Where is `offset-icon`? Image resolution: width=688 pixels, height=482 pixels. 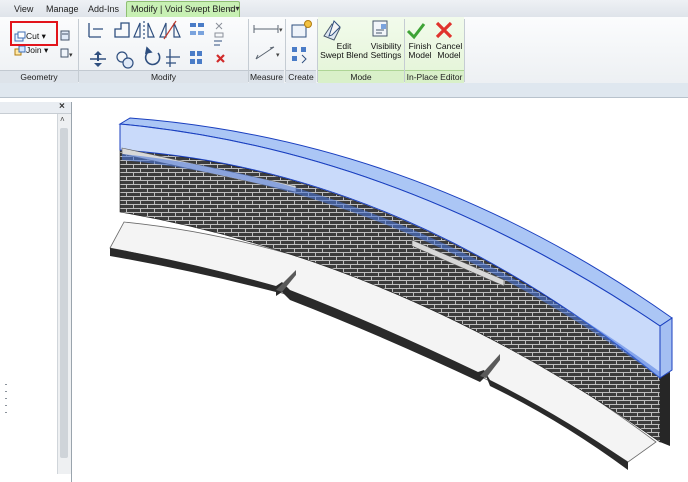 offset-icon is located at coordinates (122, 30).